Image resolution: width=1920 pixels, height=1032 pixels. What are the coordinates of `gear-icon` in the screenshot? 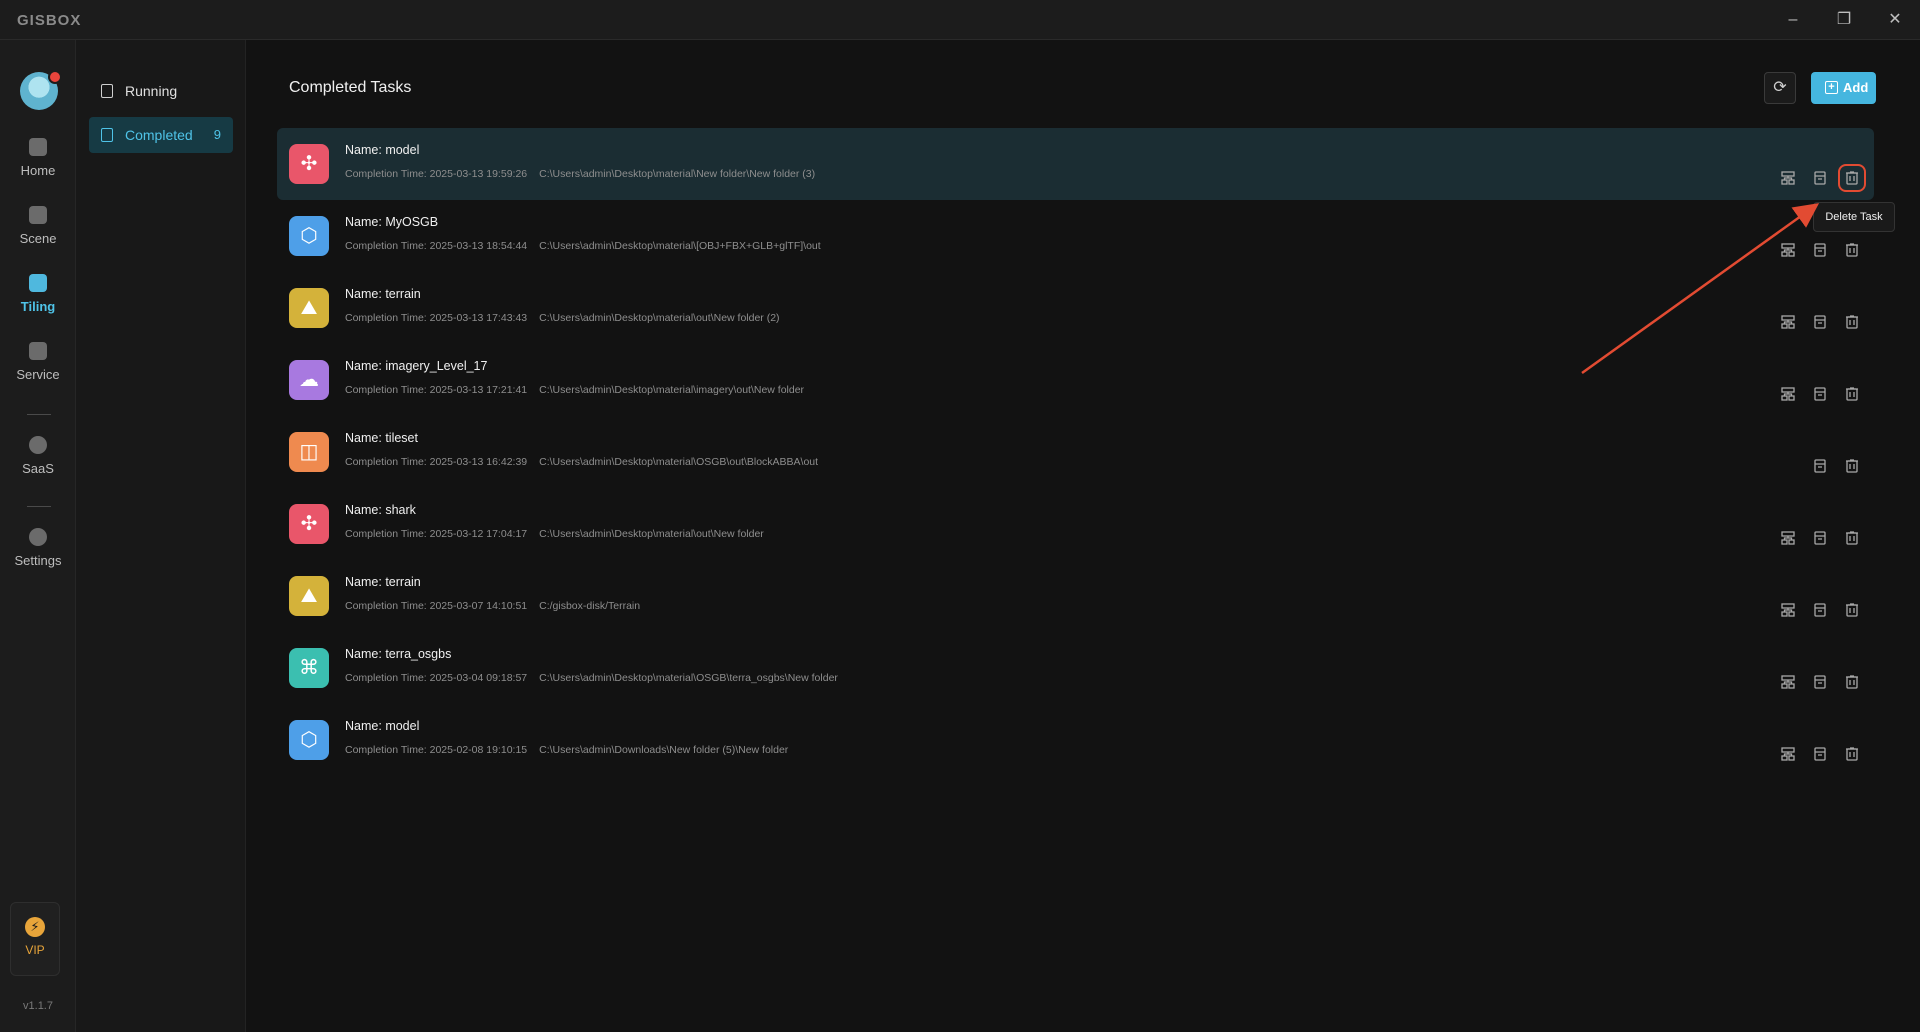 It's located at (38, 537).